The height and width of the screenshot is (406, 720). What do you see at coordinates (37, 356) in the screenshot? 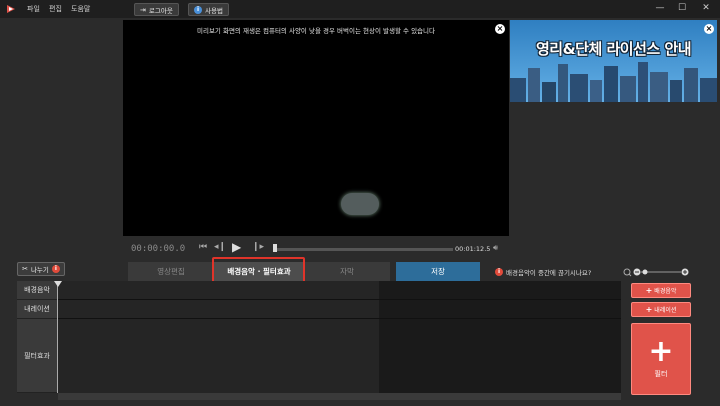
I see `track-label-filter: 필터효과` at bounding box center [37, 356].